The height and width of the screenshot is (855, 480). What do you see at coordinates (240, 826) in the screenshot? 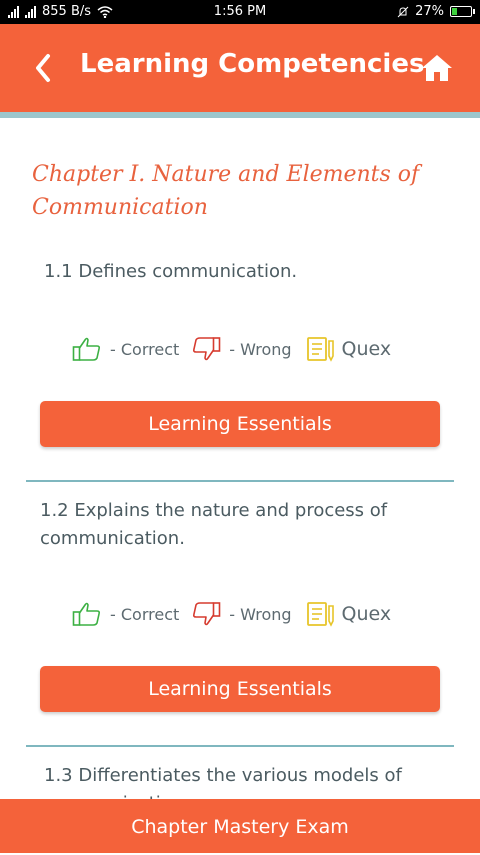
I see `chapter-mastery-exam-button: Chapter Mastery Exam` at bounding box center [240, 826].